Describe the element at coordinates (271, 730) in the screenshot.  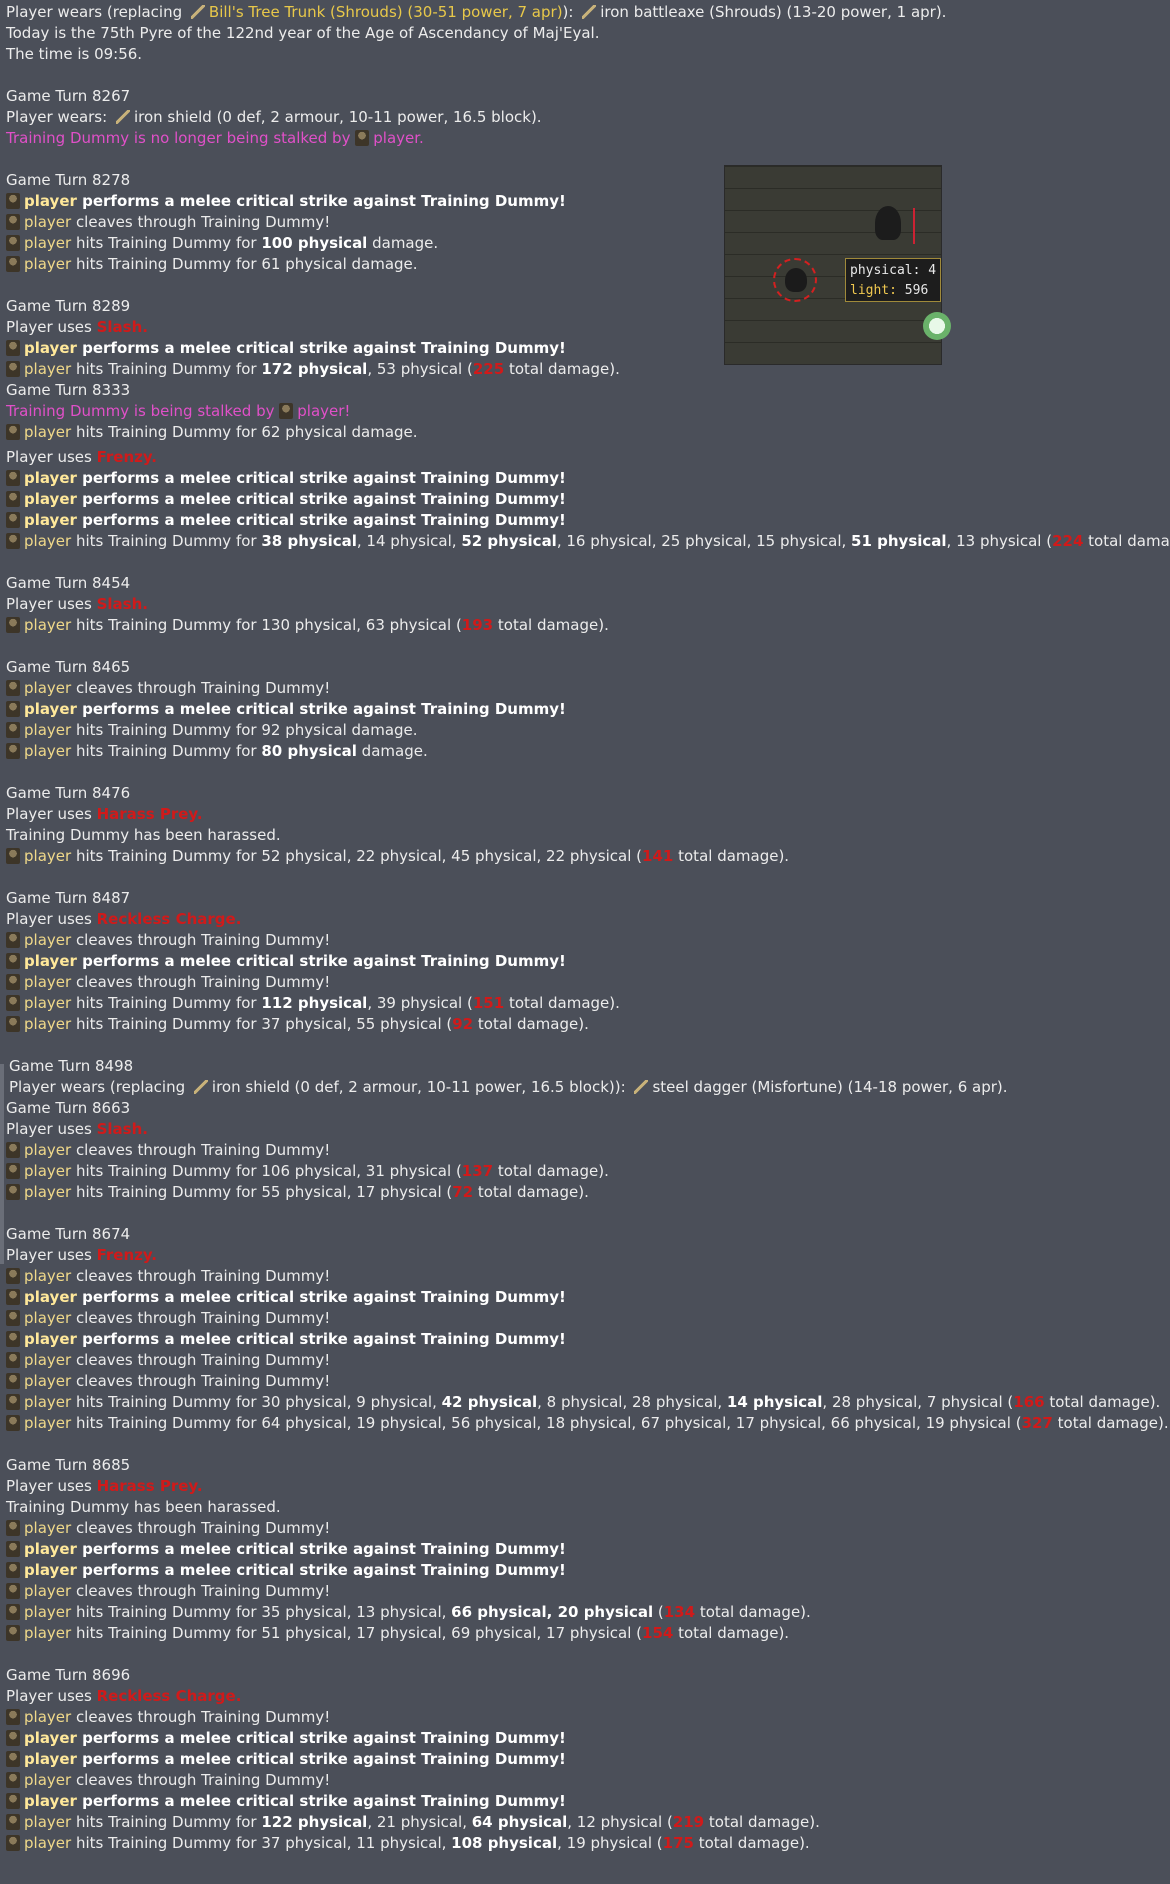
I see `damage-value: 92` at that location.